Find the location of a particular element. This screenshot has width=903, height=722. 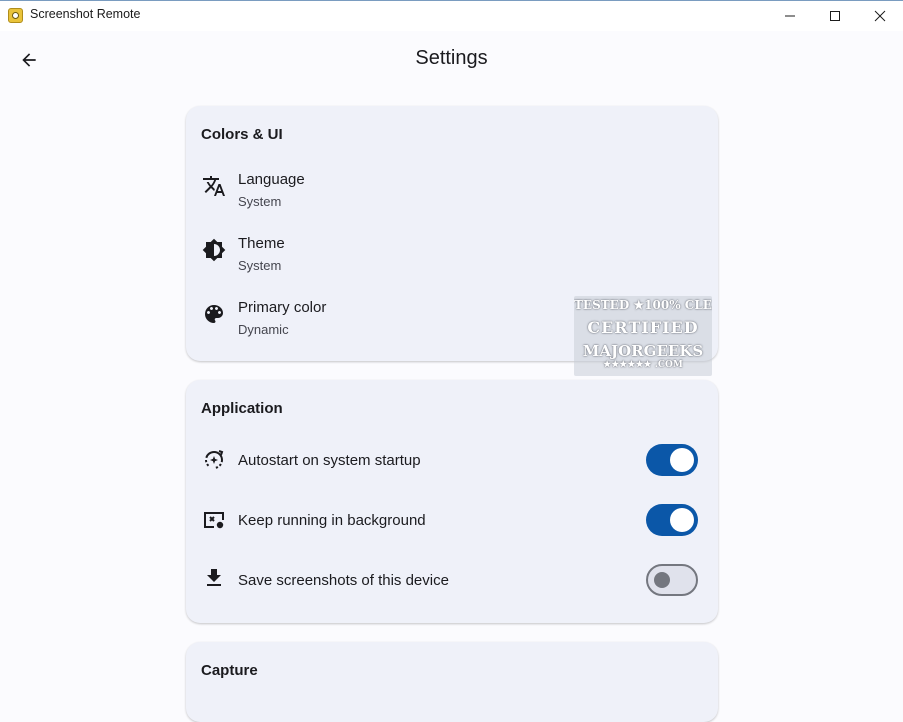

setting-language: Language System is located at coordinates (452, 196).